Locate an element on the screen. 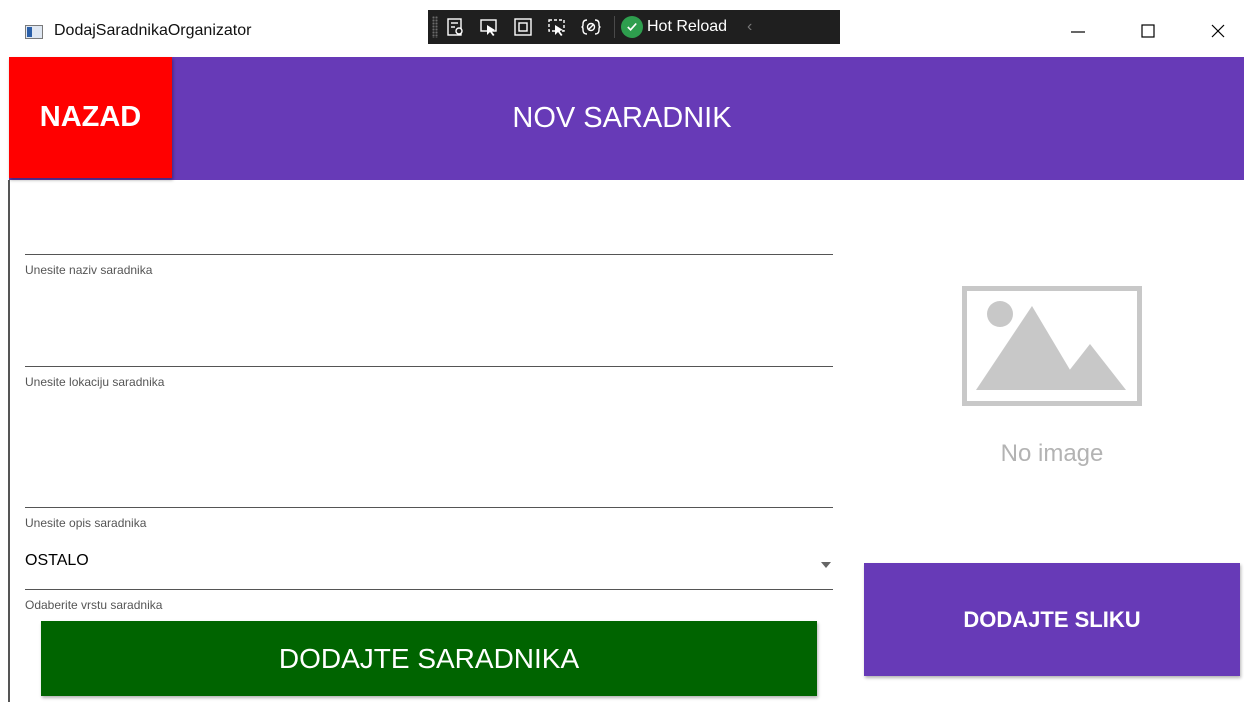 The height and width of the screenshot is (702, 1244). maximize-icon is located at coordinates (1148, 31).